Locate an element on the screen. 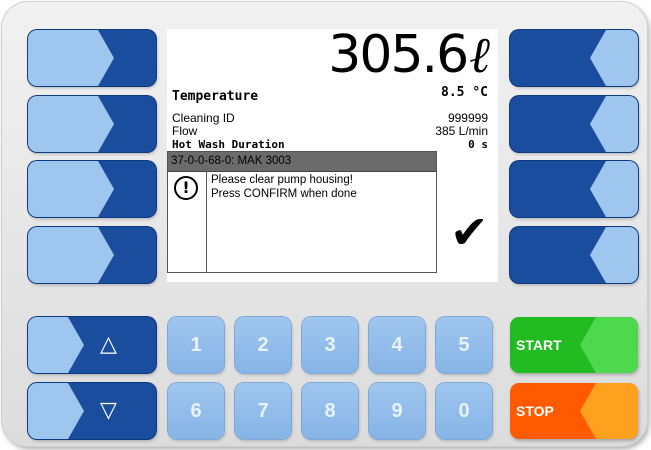  right-softkey-4-confirm is located at coordinates (574, 255).